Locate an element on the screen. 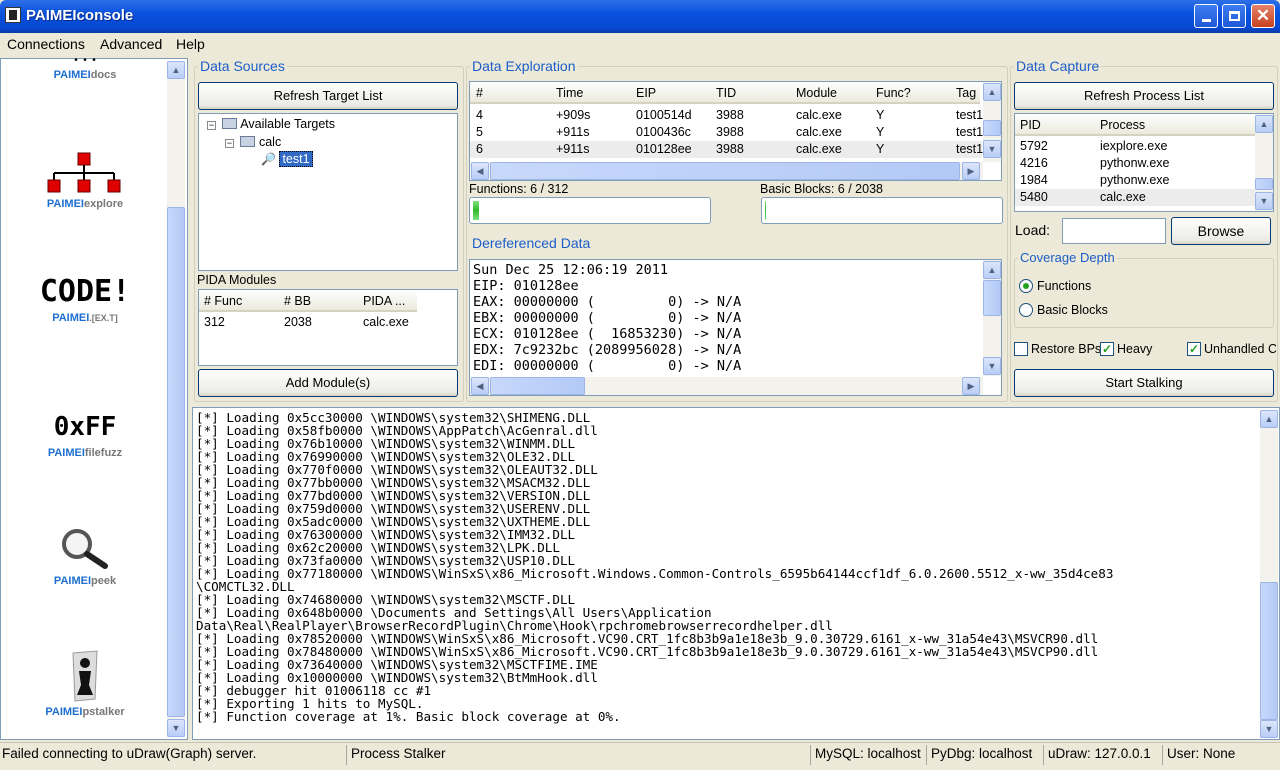 The width and height of the screenshot is (1280, 770). col-eip: EIP is located at coordinates (646, 93).